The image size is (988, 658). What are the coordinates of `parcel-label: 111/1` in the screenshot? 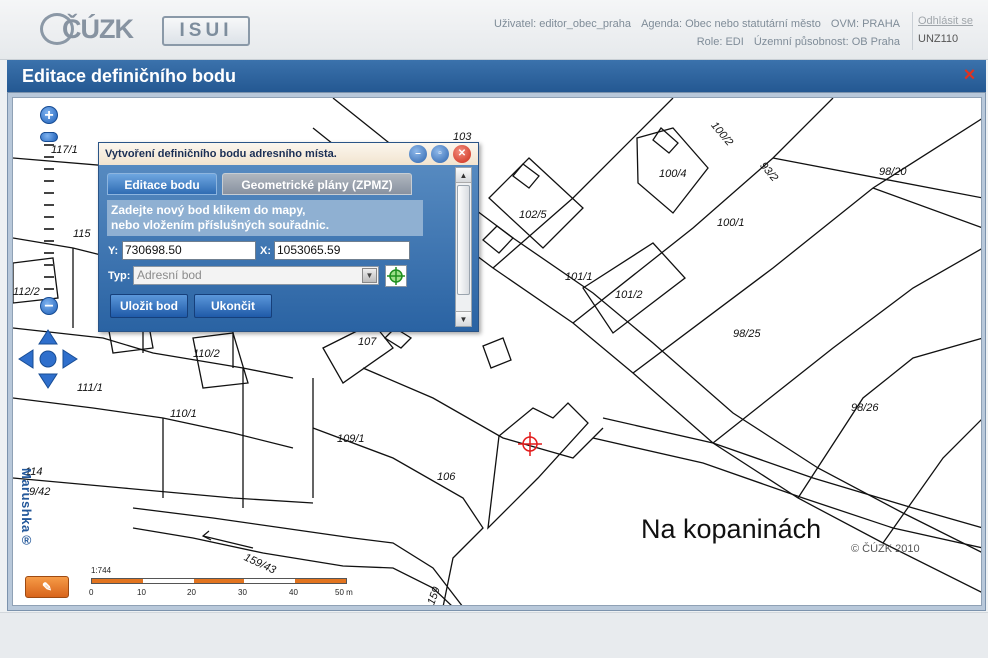 It's located at (90, 388).